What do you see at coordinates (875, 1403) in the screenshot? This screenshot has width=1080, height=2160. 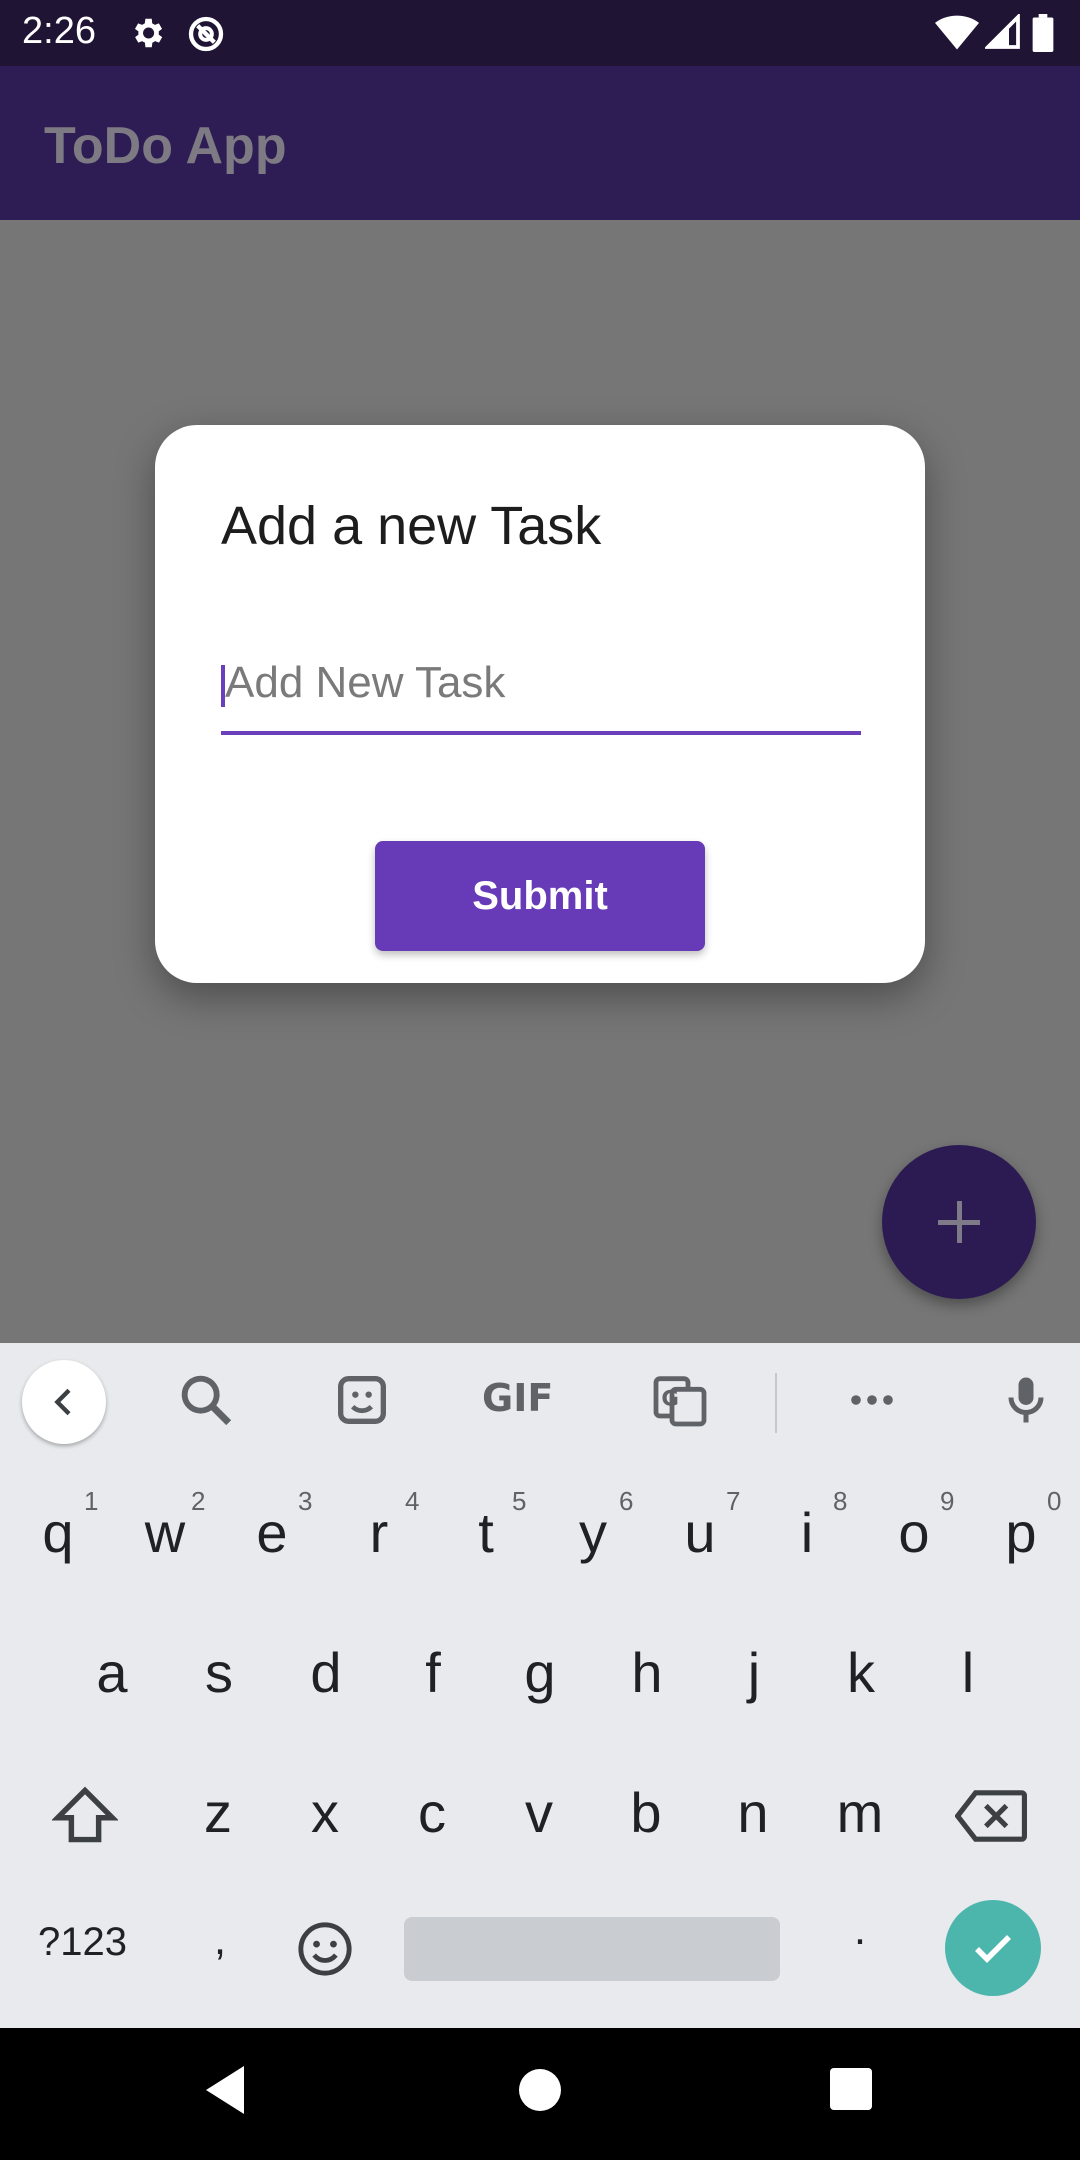 I see `more-icon` at bounding box center [875, 1403].